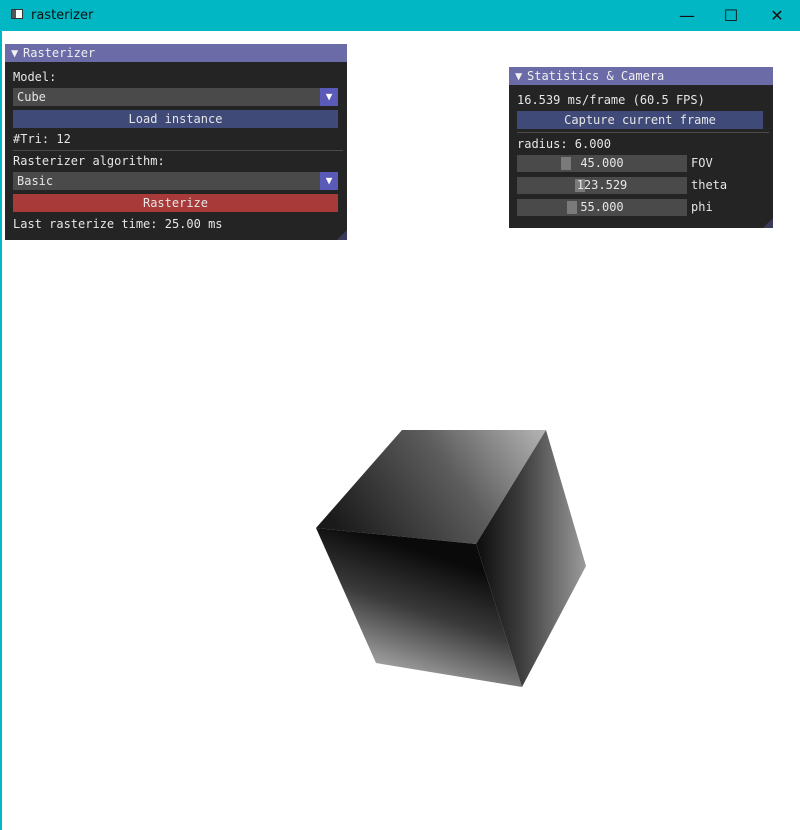  I want to click on window-title: rasterizer, so click(62, 15).